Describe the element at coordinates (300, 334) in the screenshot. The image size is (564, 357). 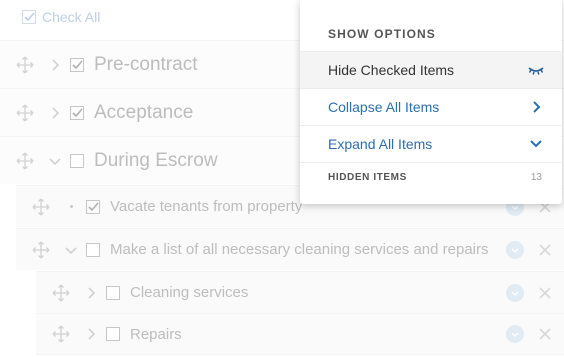
I see `checklist-item-repairs: Repairs` at that location.